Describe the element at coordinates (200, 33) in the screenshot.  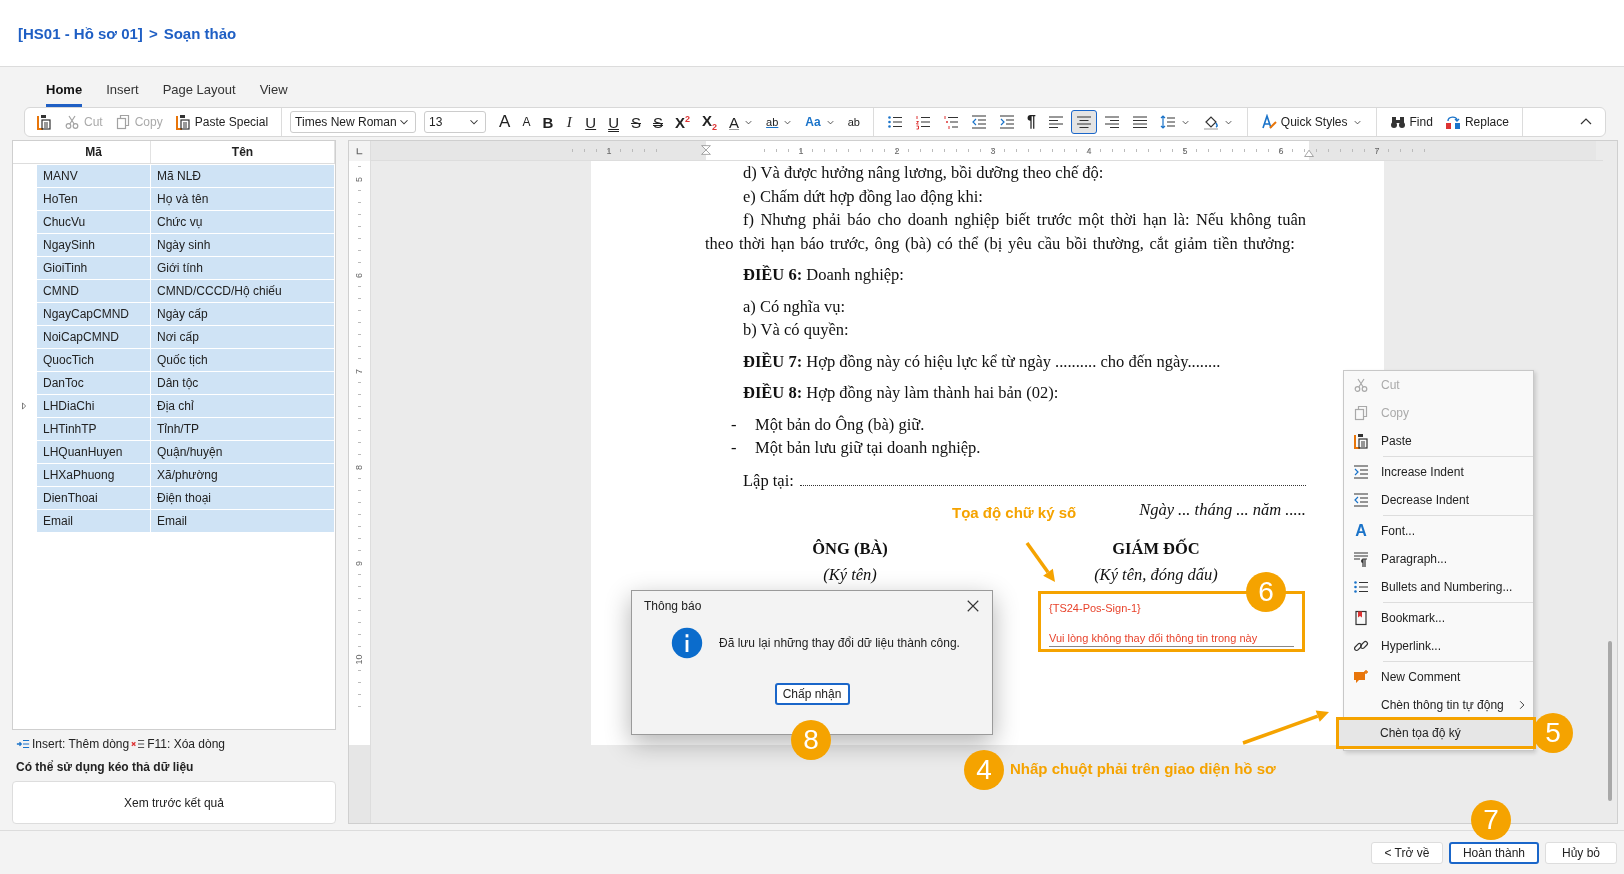
I see `breadcrumb-current: Soạn thảo` at that location.